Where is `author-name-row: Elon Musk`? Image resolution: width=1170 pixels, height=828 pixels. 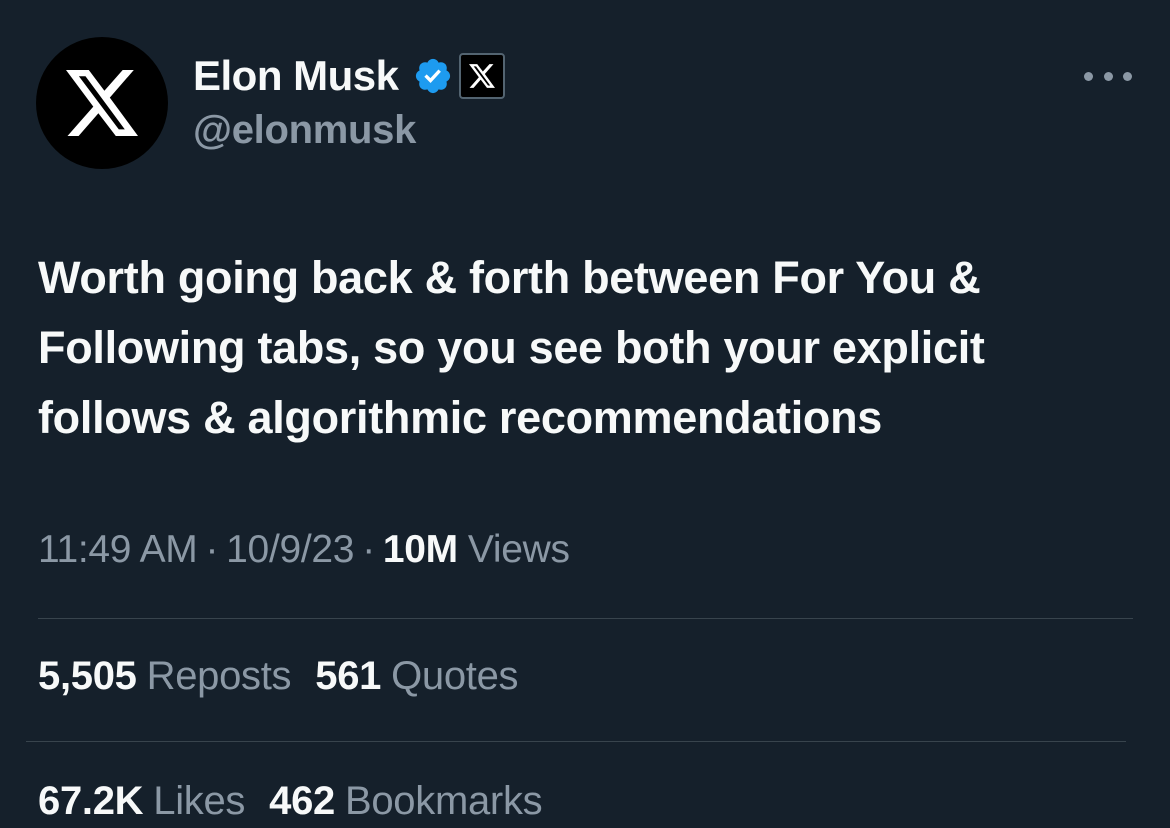 author-name-row: Elon Musk is located at coordinates (349, 76).